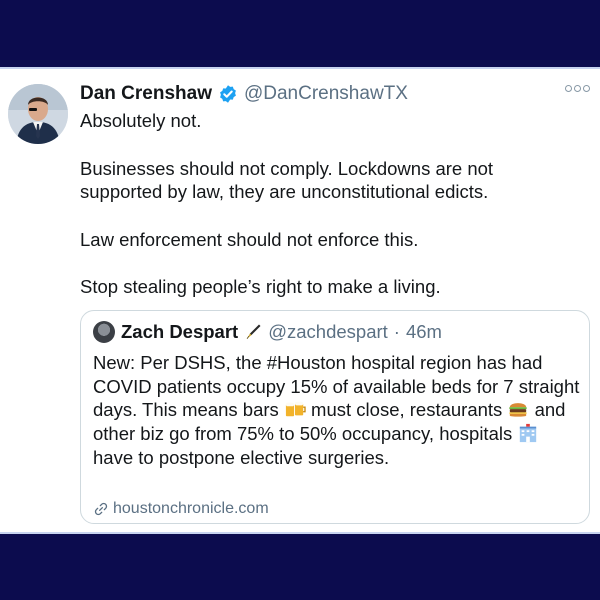 The height and width of the screenshot is (600, 600). I want to click on avatar-photo, so click(38, 114).